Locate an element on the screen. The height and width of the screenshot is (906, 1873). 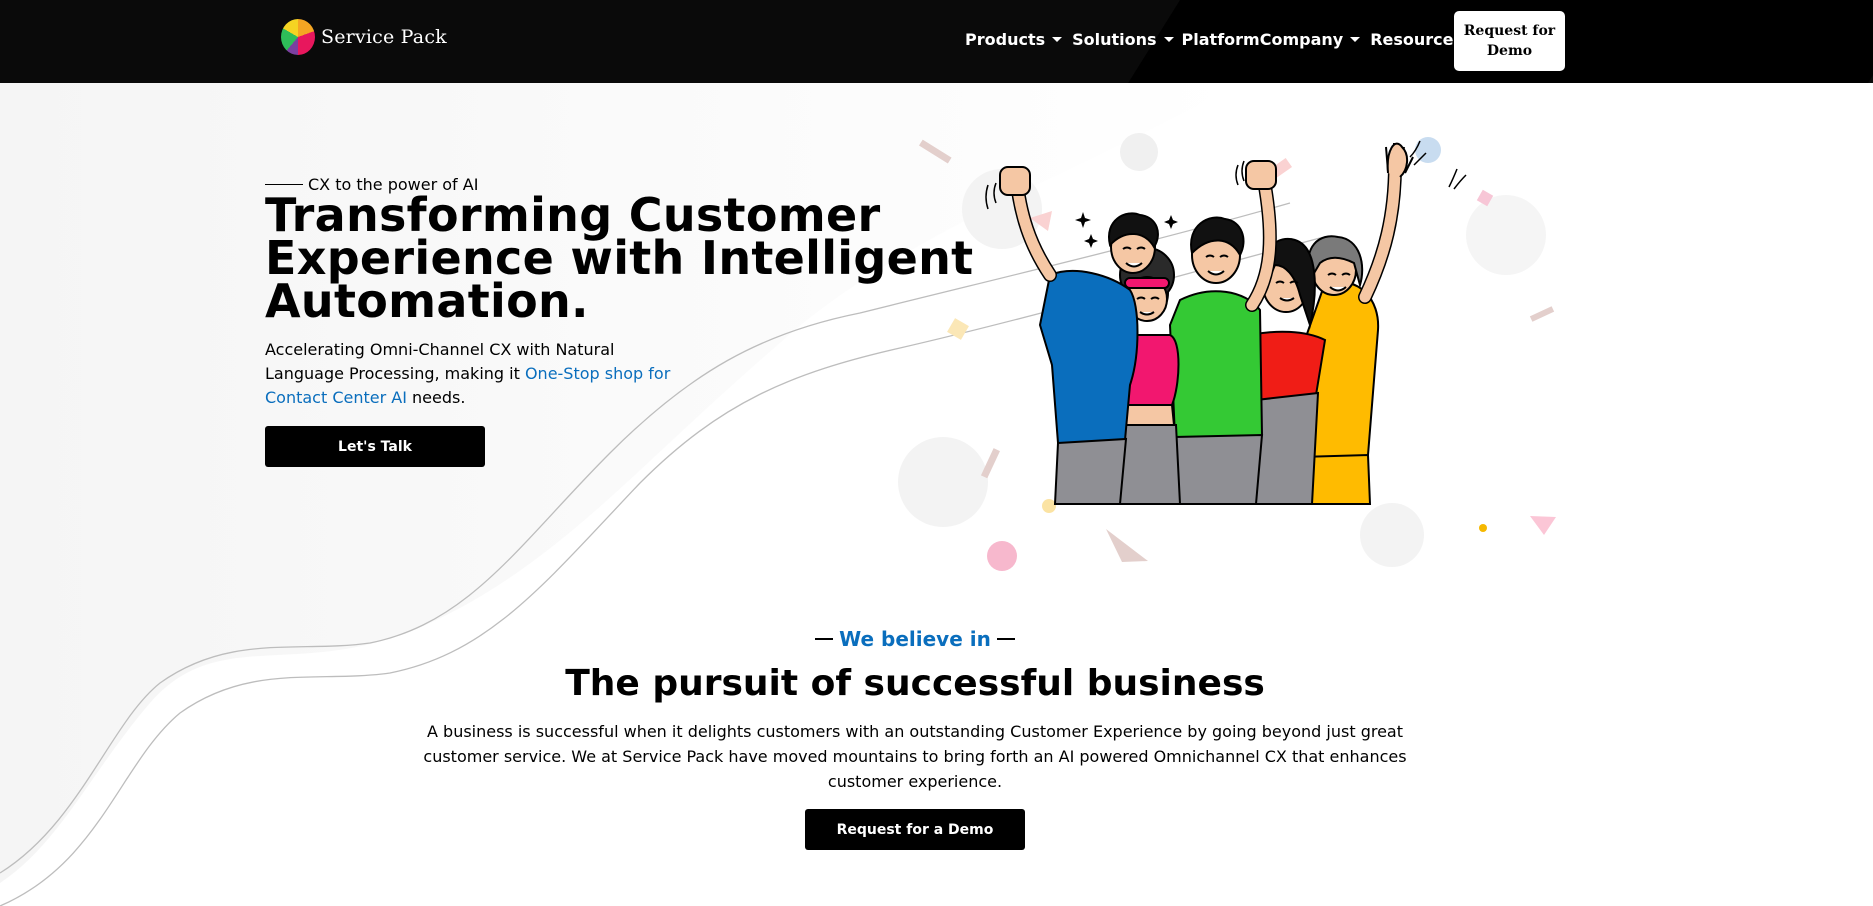
nav-item-company: Company is located at coordinates (1310, 39).